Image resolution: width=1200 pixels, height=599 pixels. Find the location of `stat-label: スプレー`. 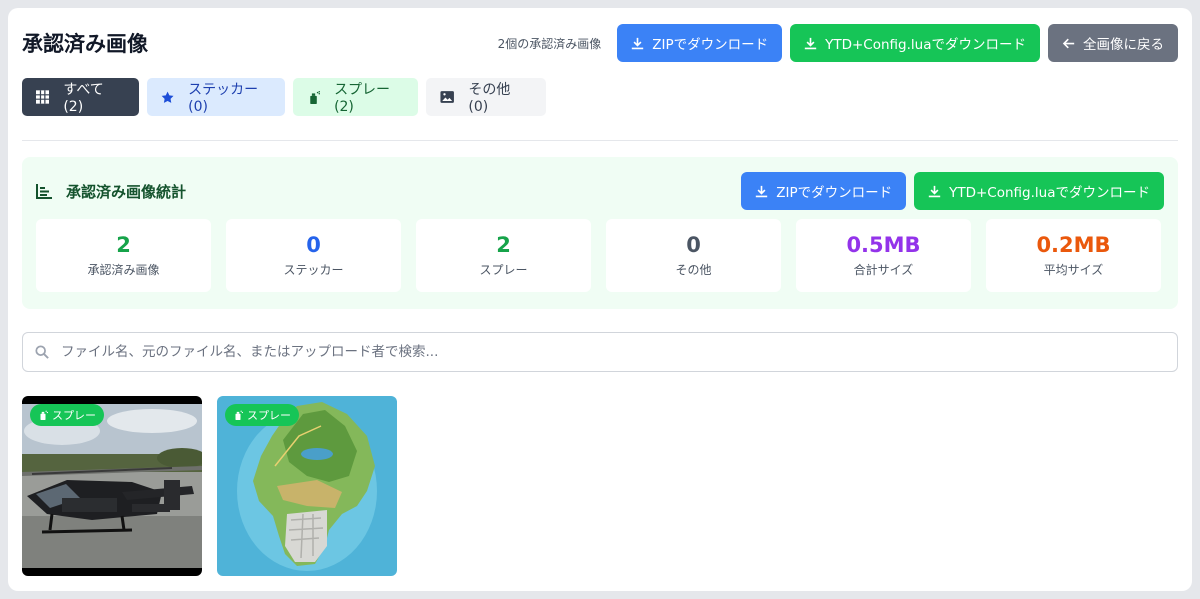

stat-label: スプレー is located at coordinates (503, 270).